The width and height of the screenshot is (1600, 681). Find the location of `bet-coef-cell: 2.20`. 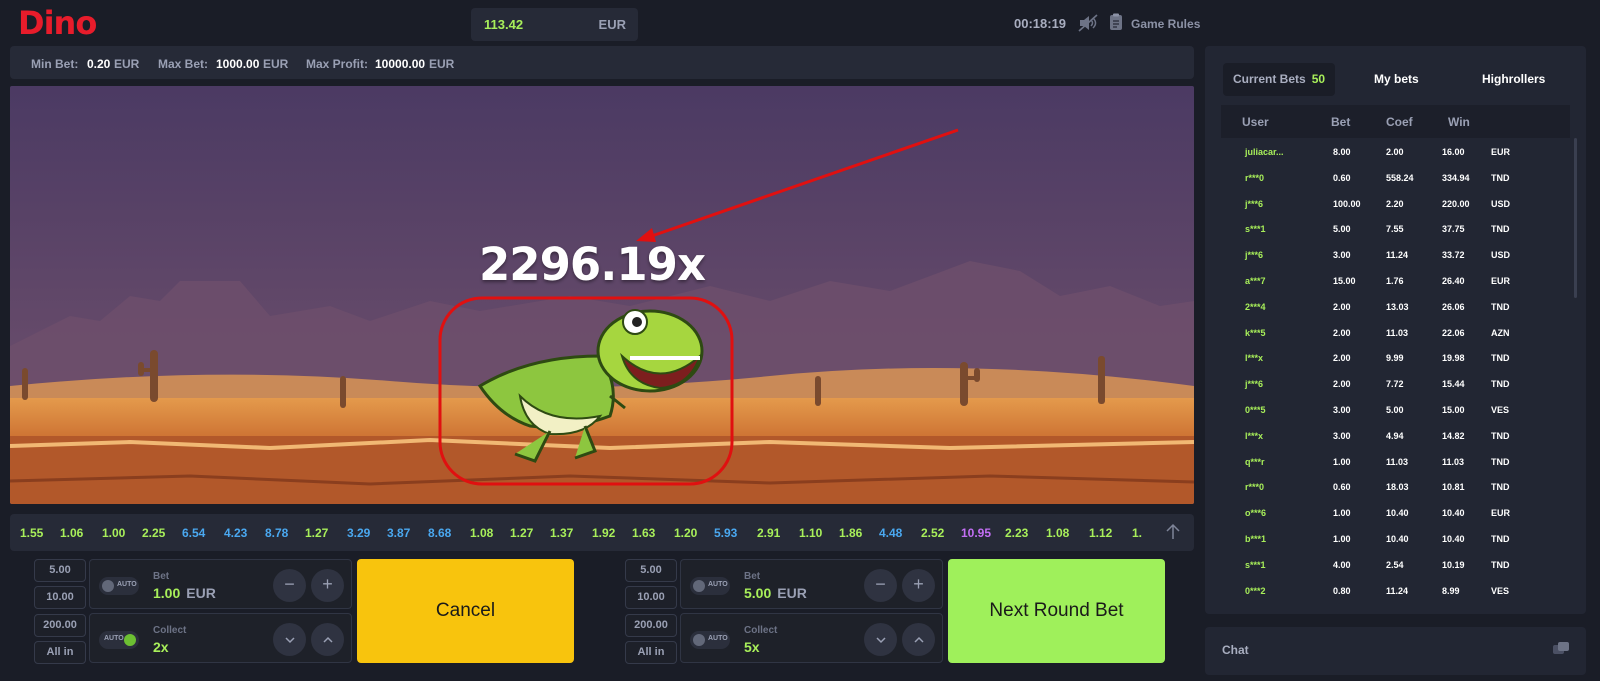

bet-coef-cell: 2.20 is located at coordinates (1395, 203).